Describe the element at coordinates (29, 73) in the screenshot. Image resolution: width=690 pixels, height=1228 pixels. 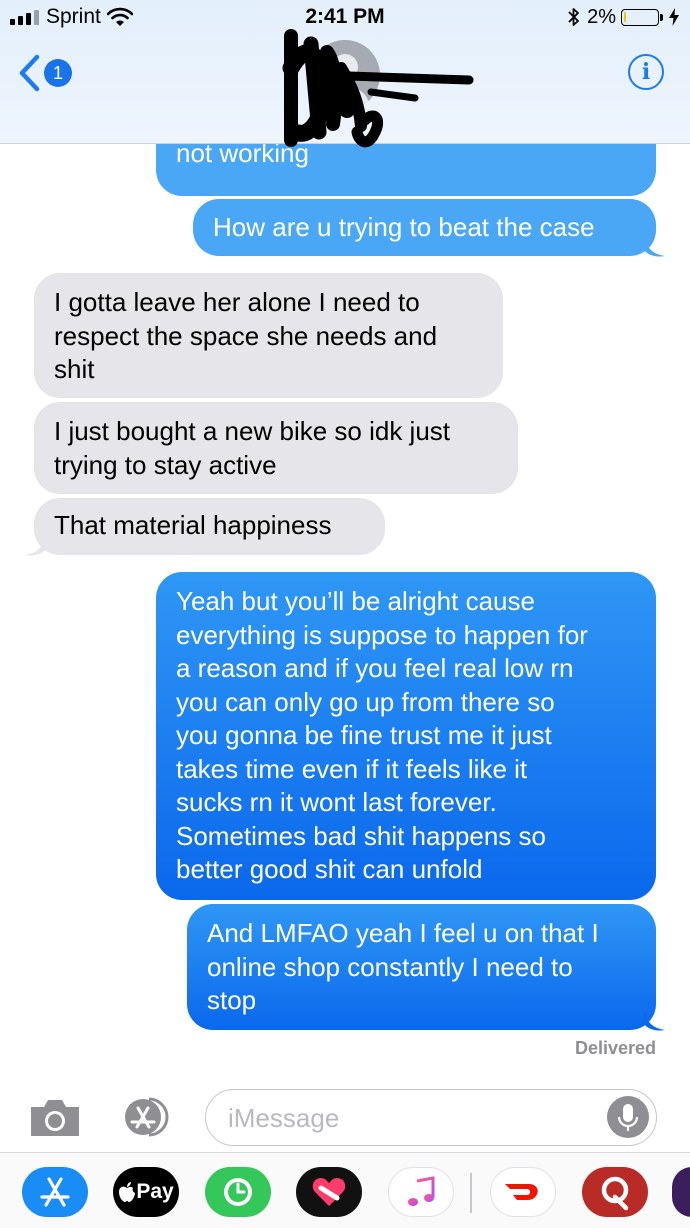
I see `chevron-left-icon` at that location.